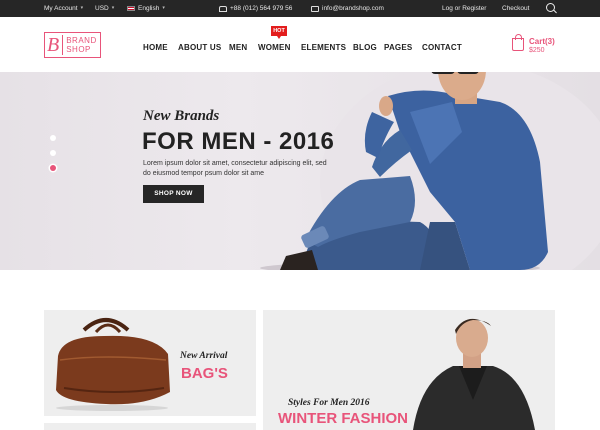  I want to click on promo-bags-banner: New Arrival BAG'S, so click(150, 363).